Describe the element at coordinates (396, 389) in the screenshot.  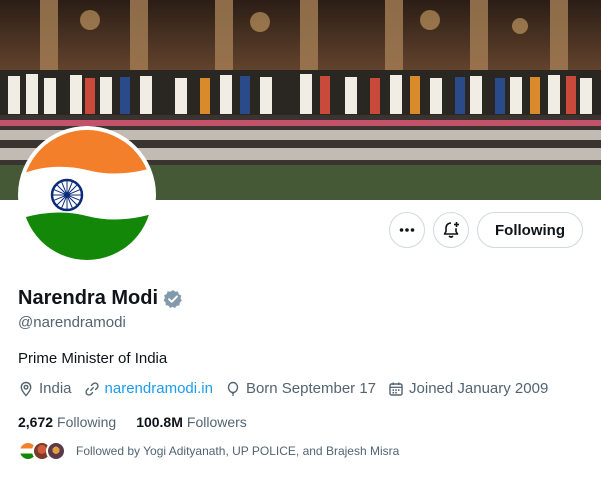
I see `calendar-icon` at that location.